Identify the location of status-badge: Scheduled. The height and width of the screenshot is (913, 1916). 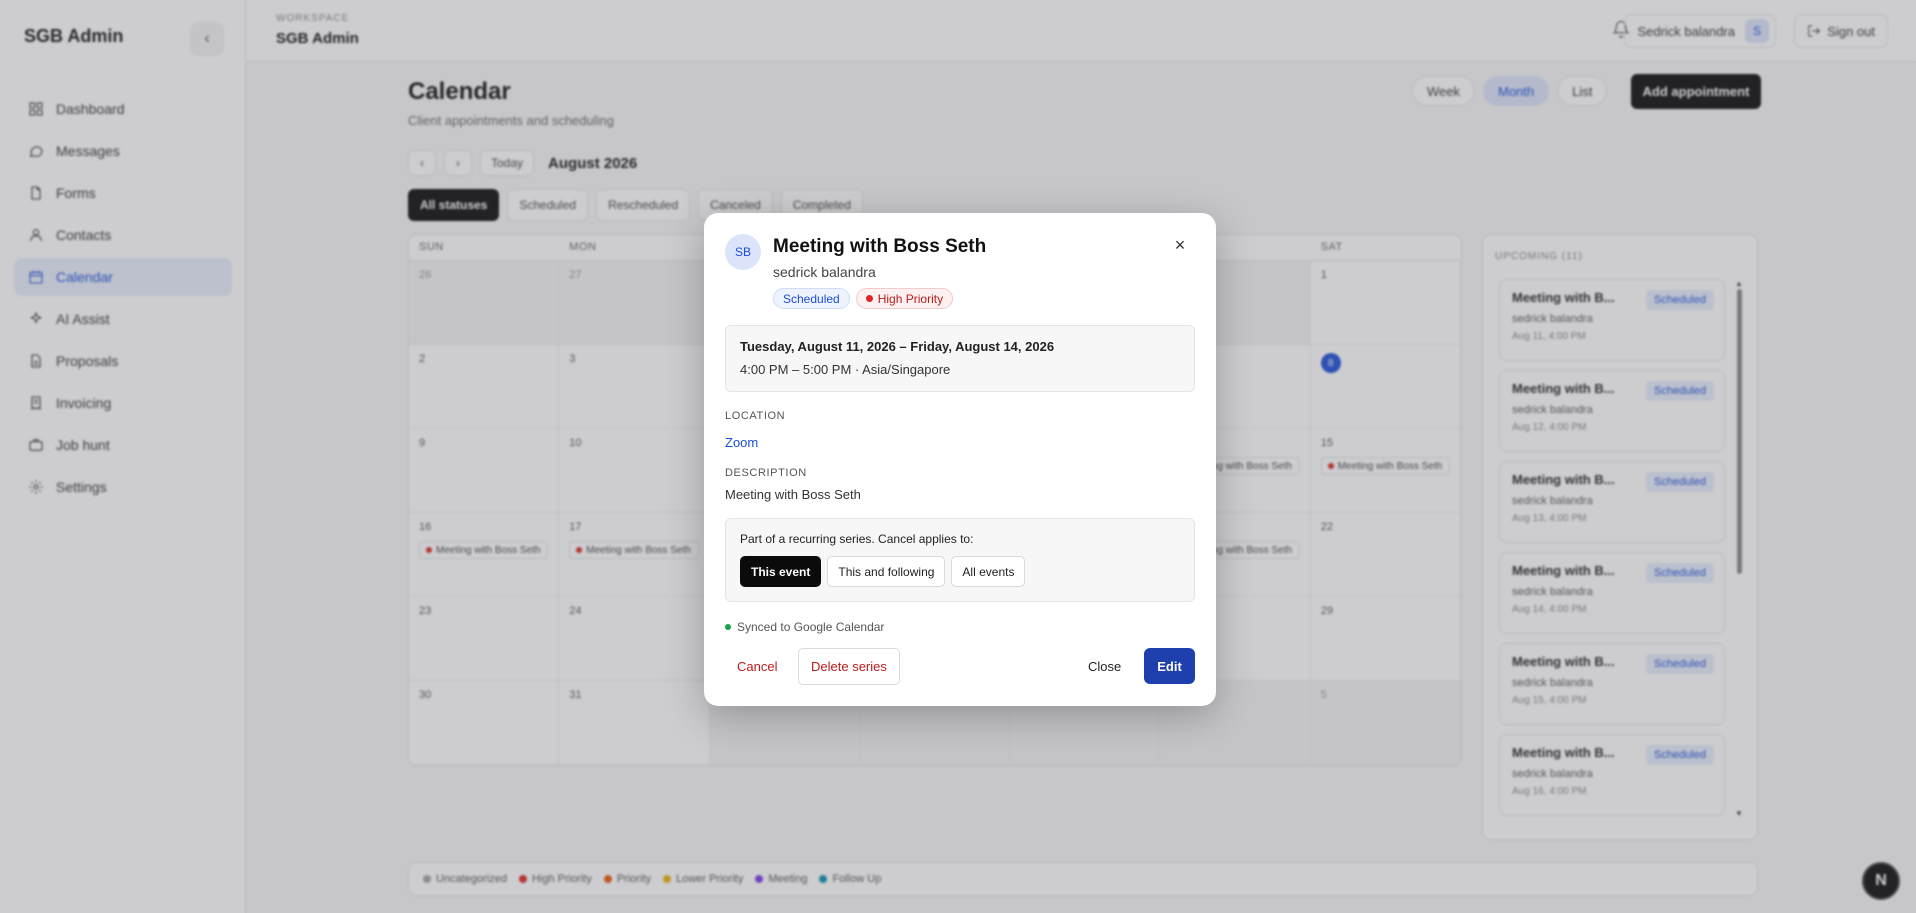
(811, 298).